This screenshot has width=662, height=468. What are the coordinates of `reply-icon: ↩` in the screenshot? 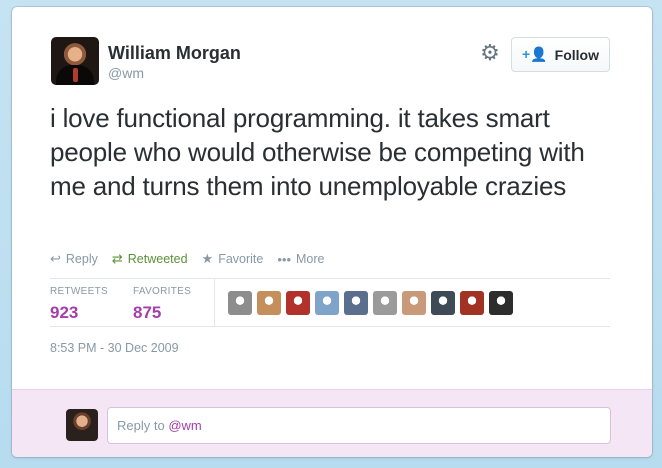 It's located at (55, 258).